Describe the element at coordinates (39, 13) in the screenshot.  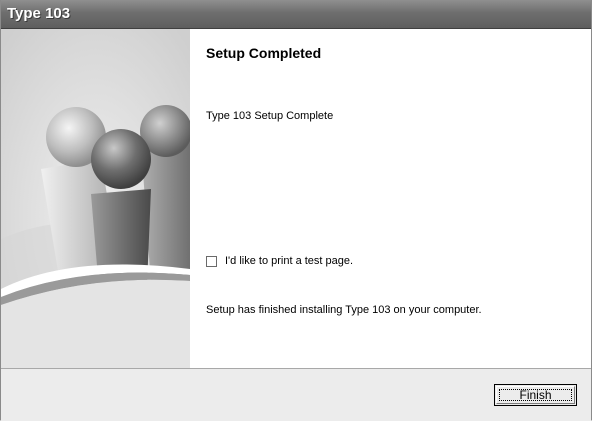
I see `window-title: Type 103` at that location.